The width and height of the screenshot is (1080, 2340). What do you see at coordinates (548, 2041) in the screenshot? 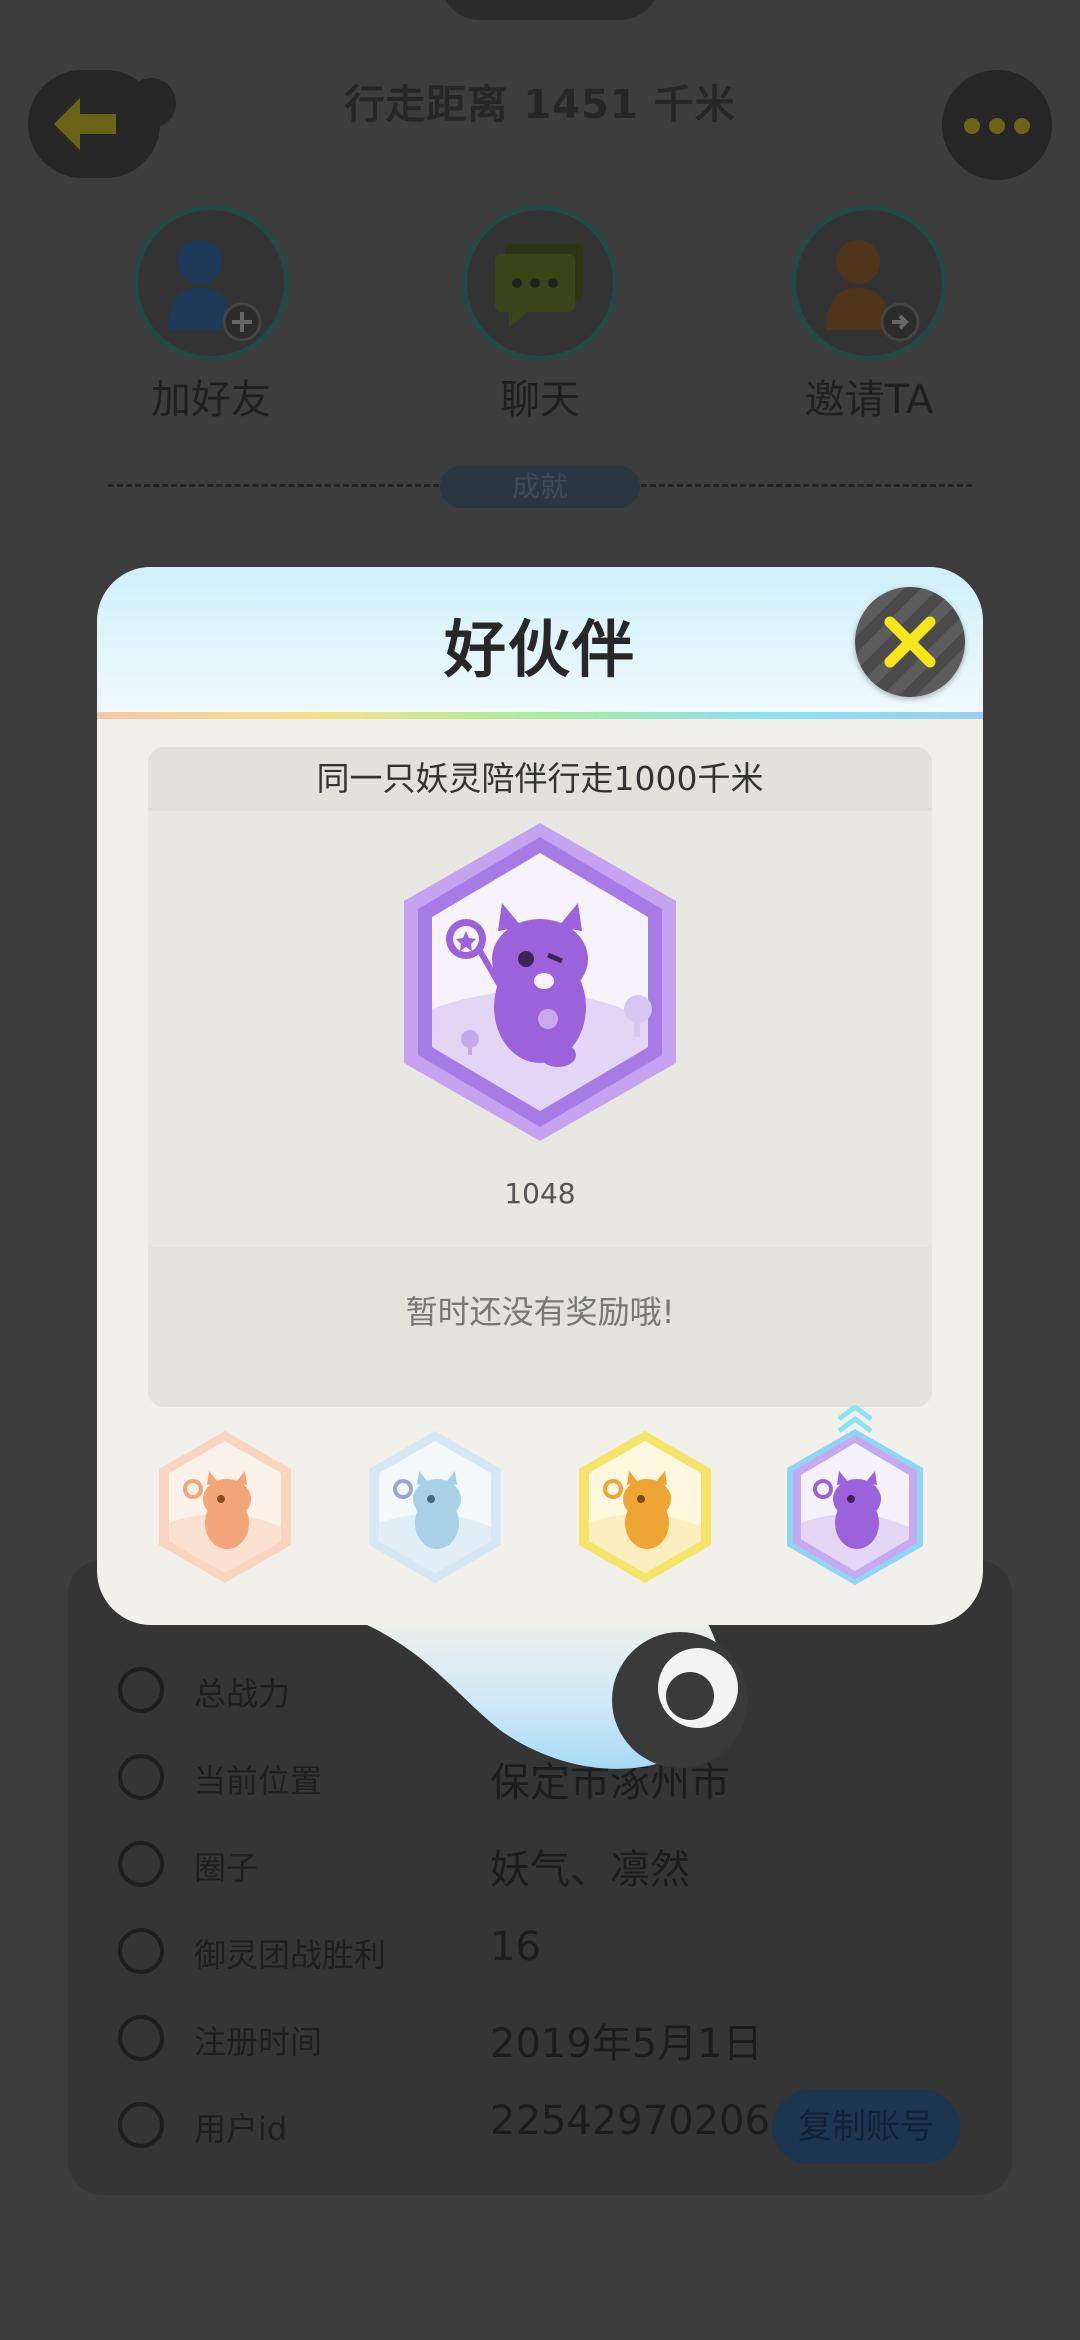
I see `info-row-register-date: 注册时间 2019年5月1日` at bounding box center [548, 2041].